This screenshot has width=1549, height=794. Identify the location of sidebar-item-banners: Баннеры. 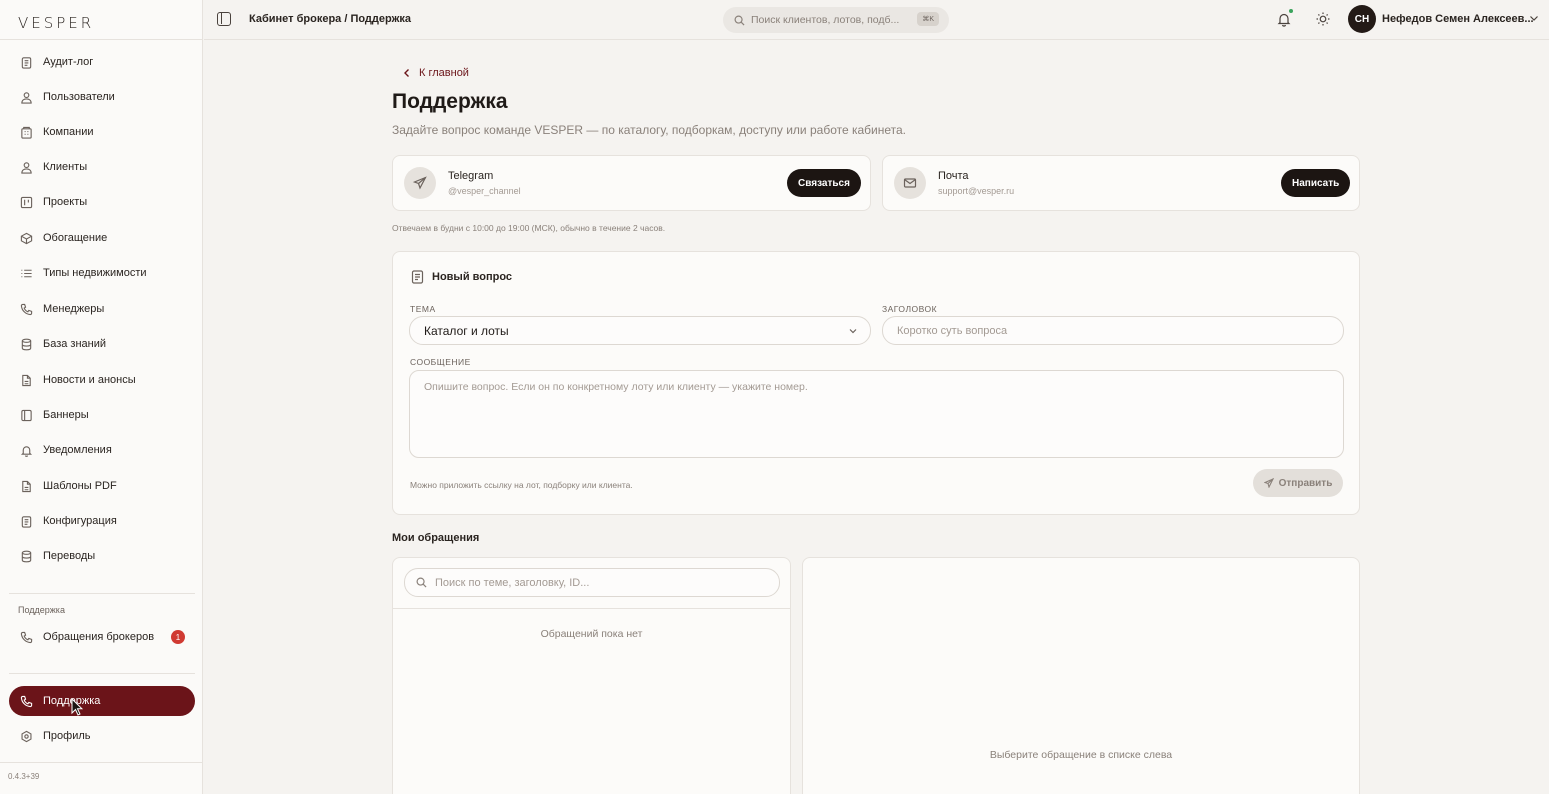
(102, 415).